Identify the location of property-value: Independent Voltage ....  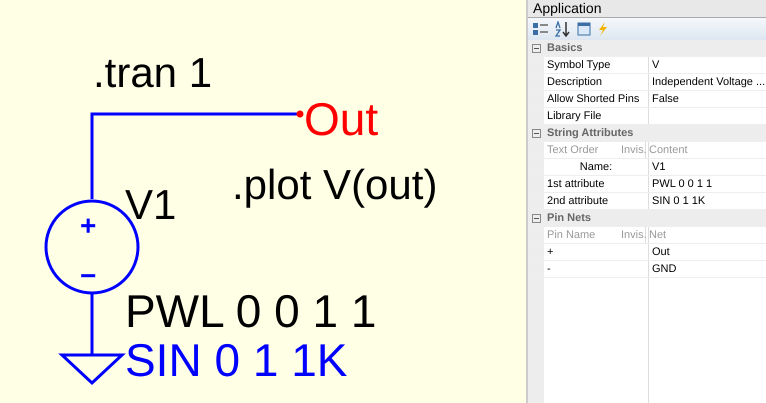
(708, 82).